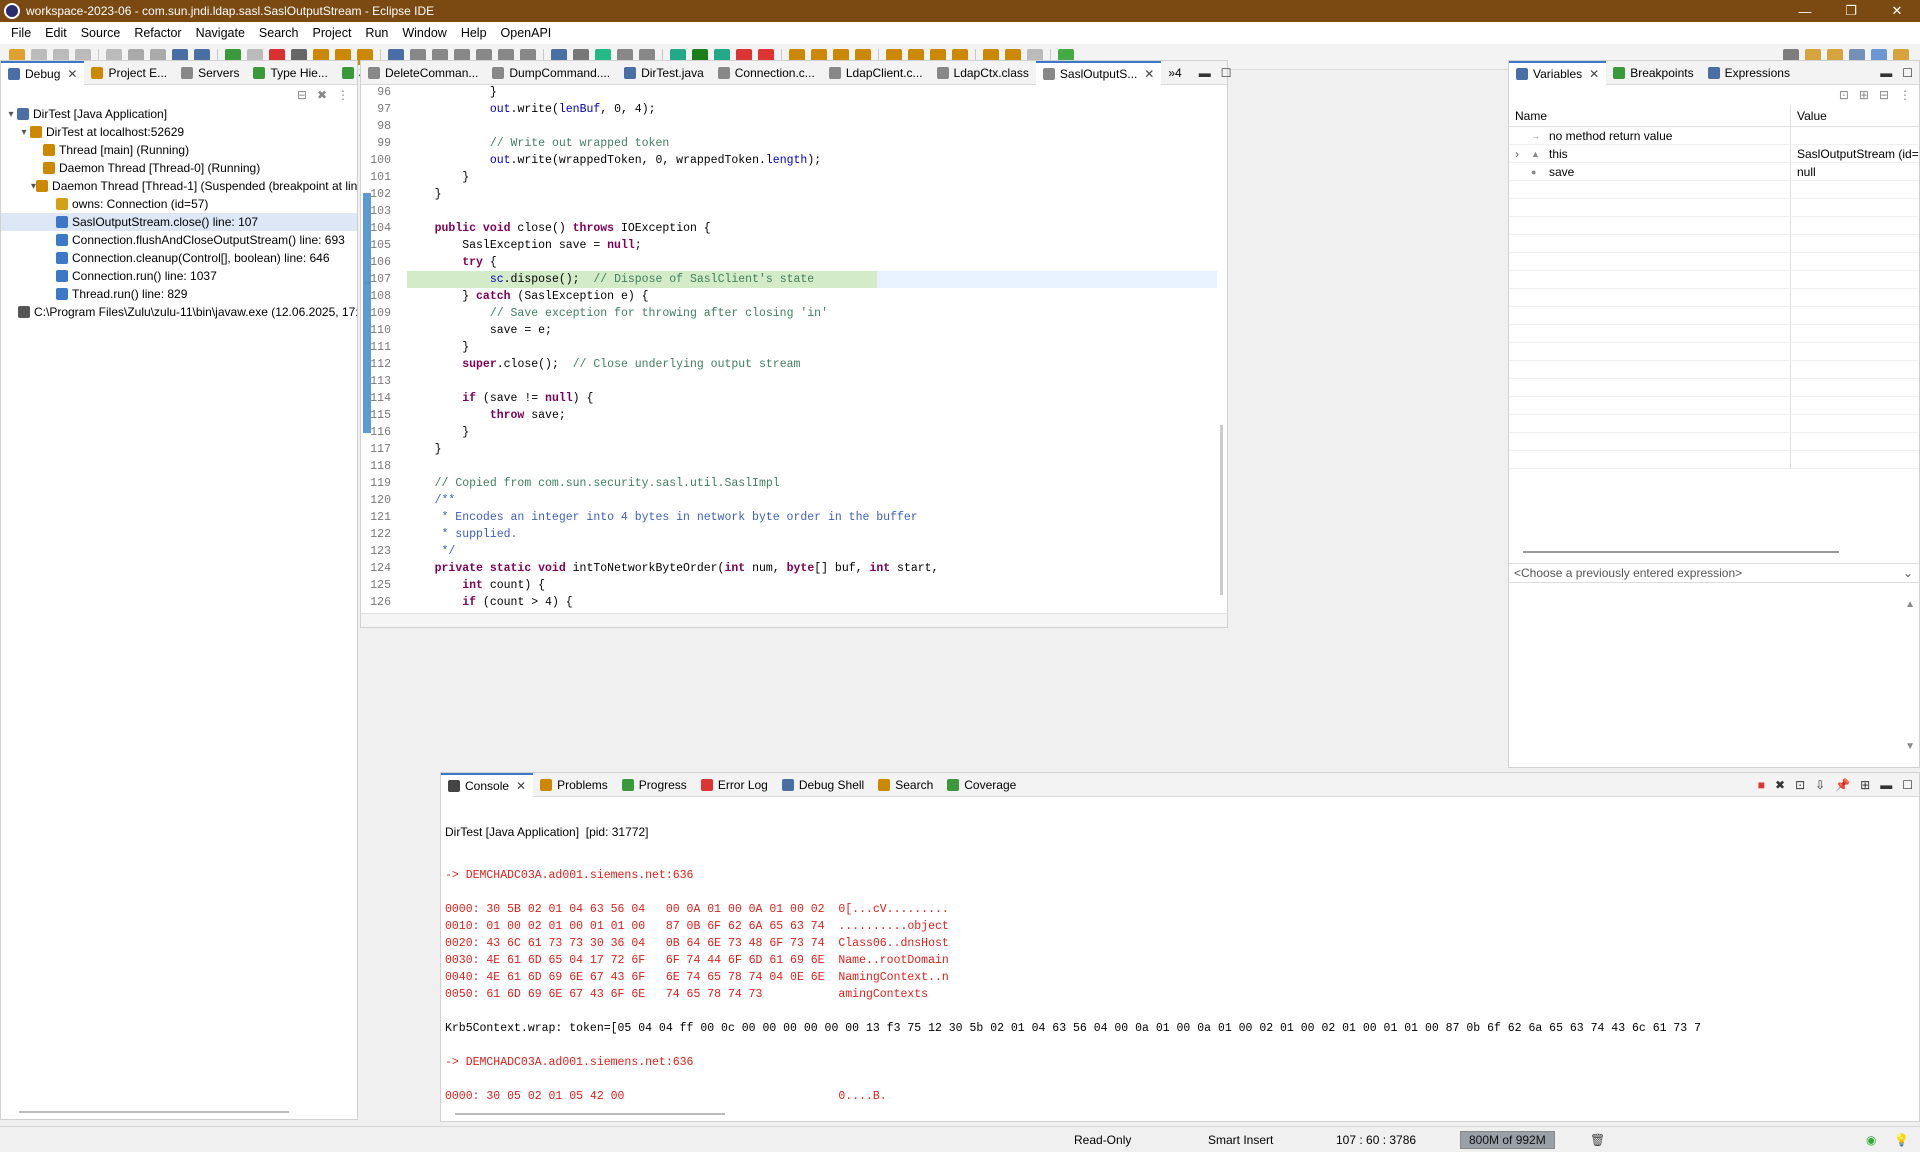  Describe the element at coordinates (452, 262) in the screenshot. I see `code-line: try {` at that location.